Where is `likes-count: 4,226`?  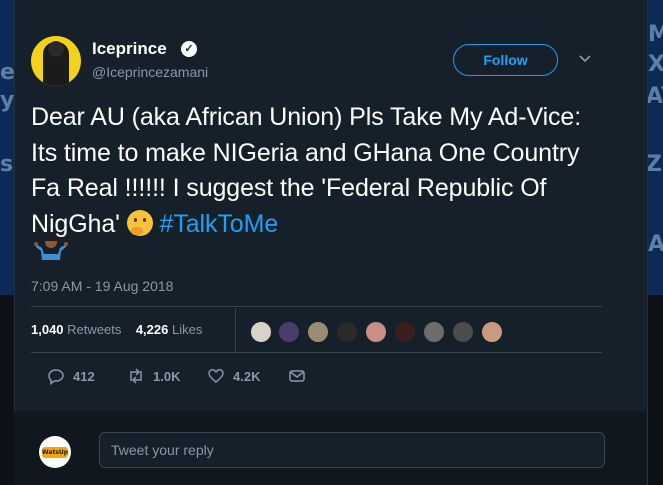
likes-count: 4,226 is located at coordinates (152, 329).